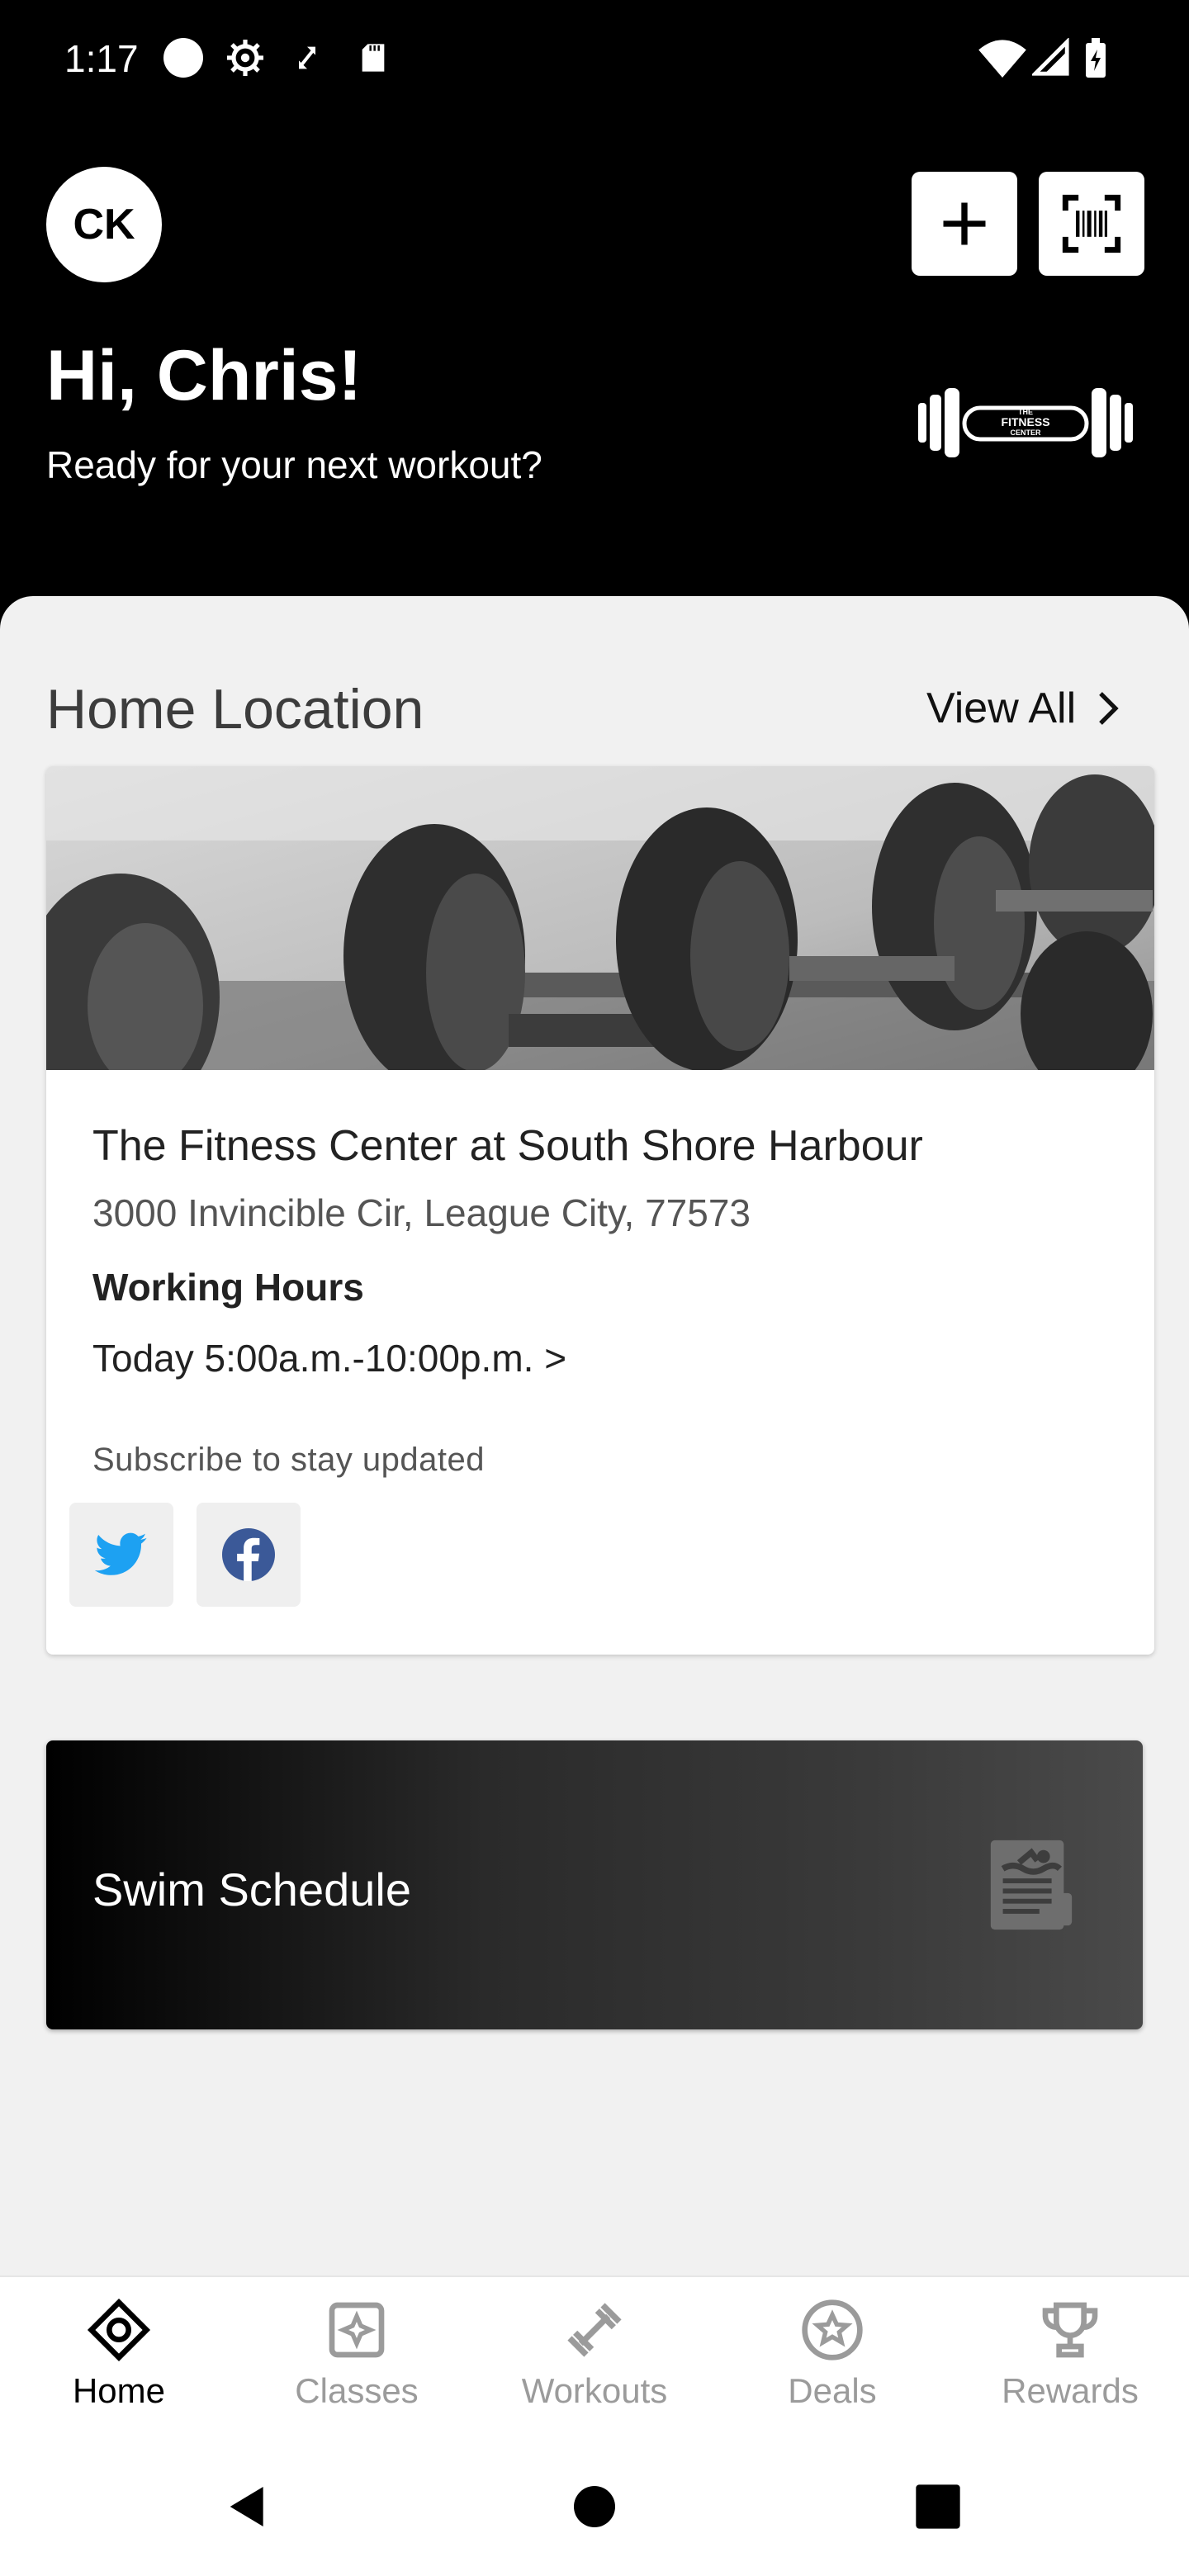  What do you see at coordinates (101, 58) in the screenshot?
I see `status-time: 1:17` at bounding box center [101, 58].